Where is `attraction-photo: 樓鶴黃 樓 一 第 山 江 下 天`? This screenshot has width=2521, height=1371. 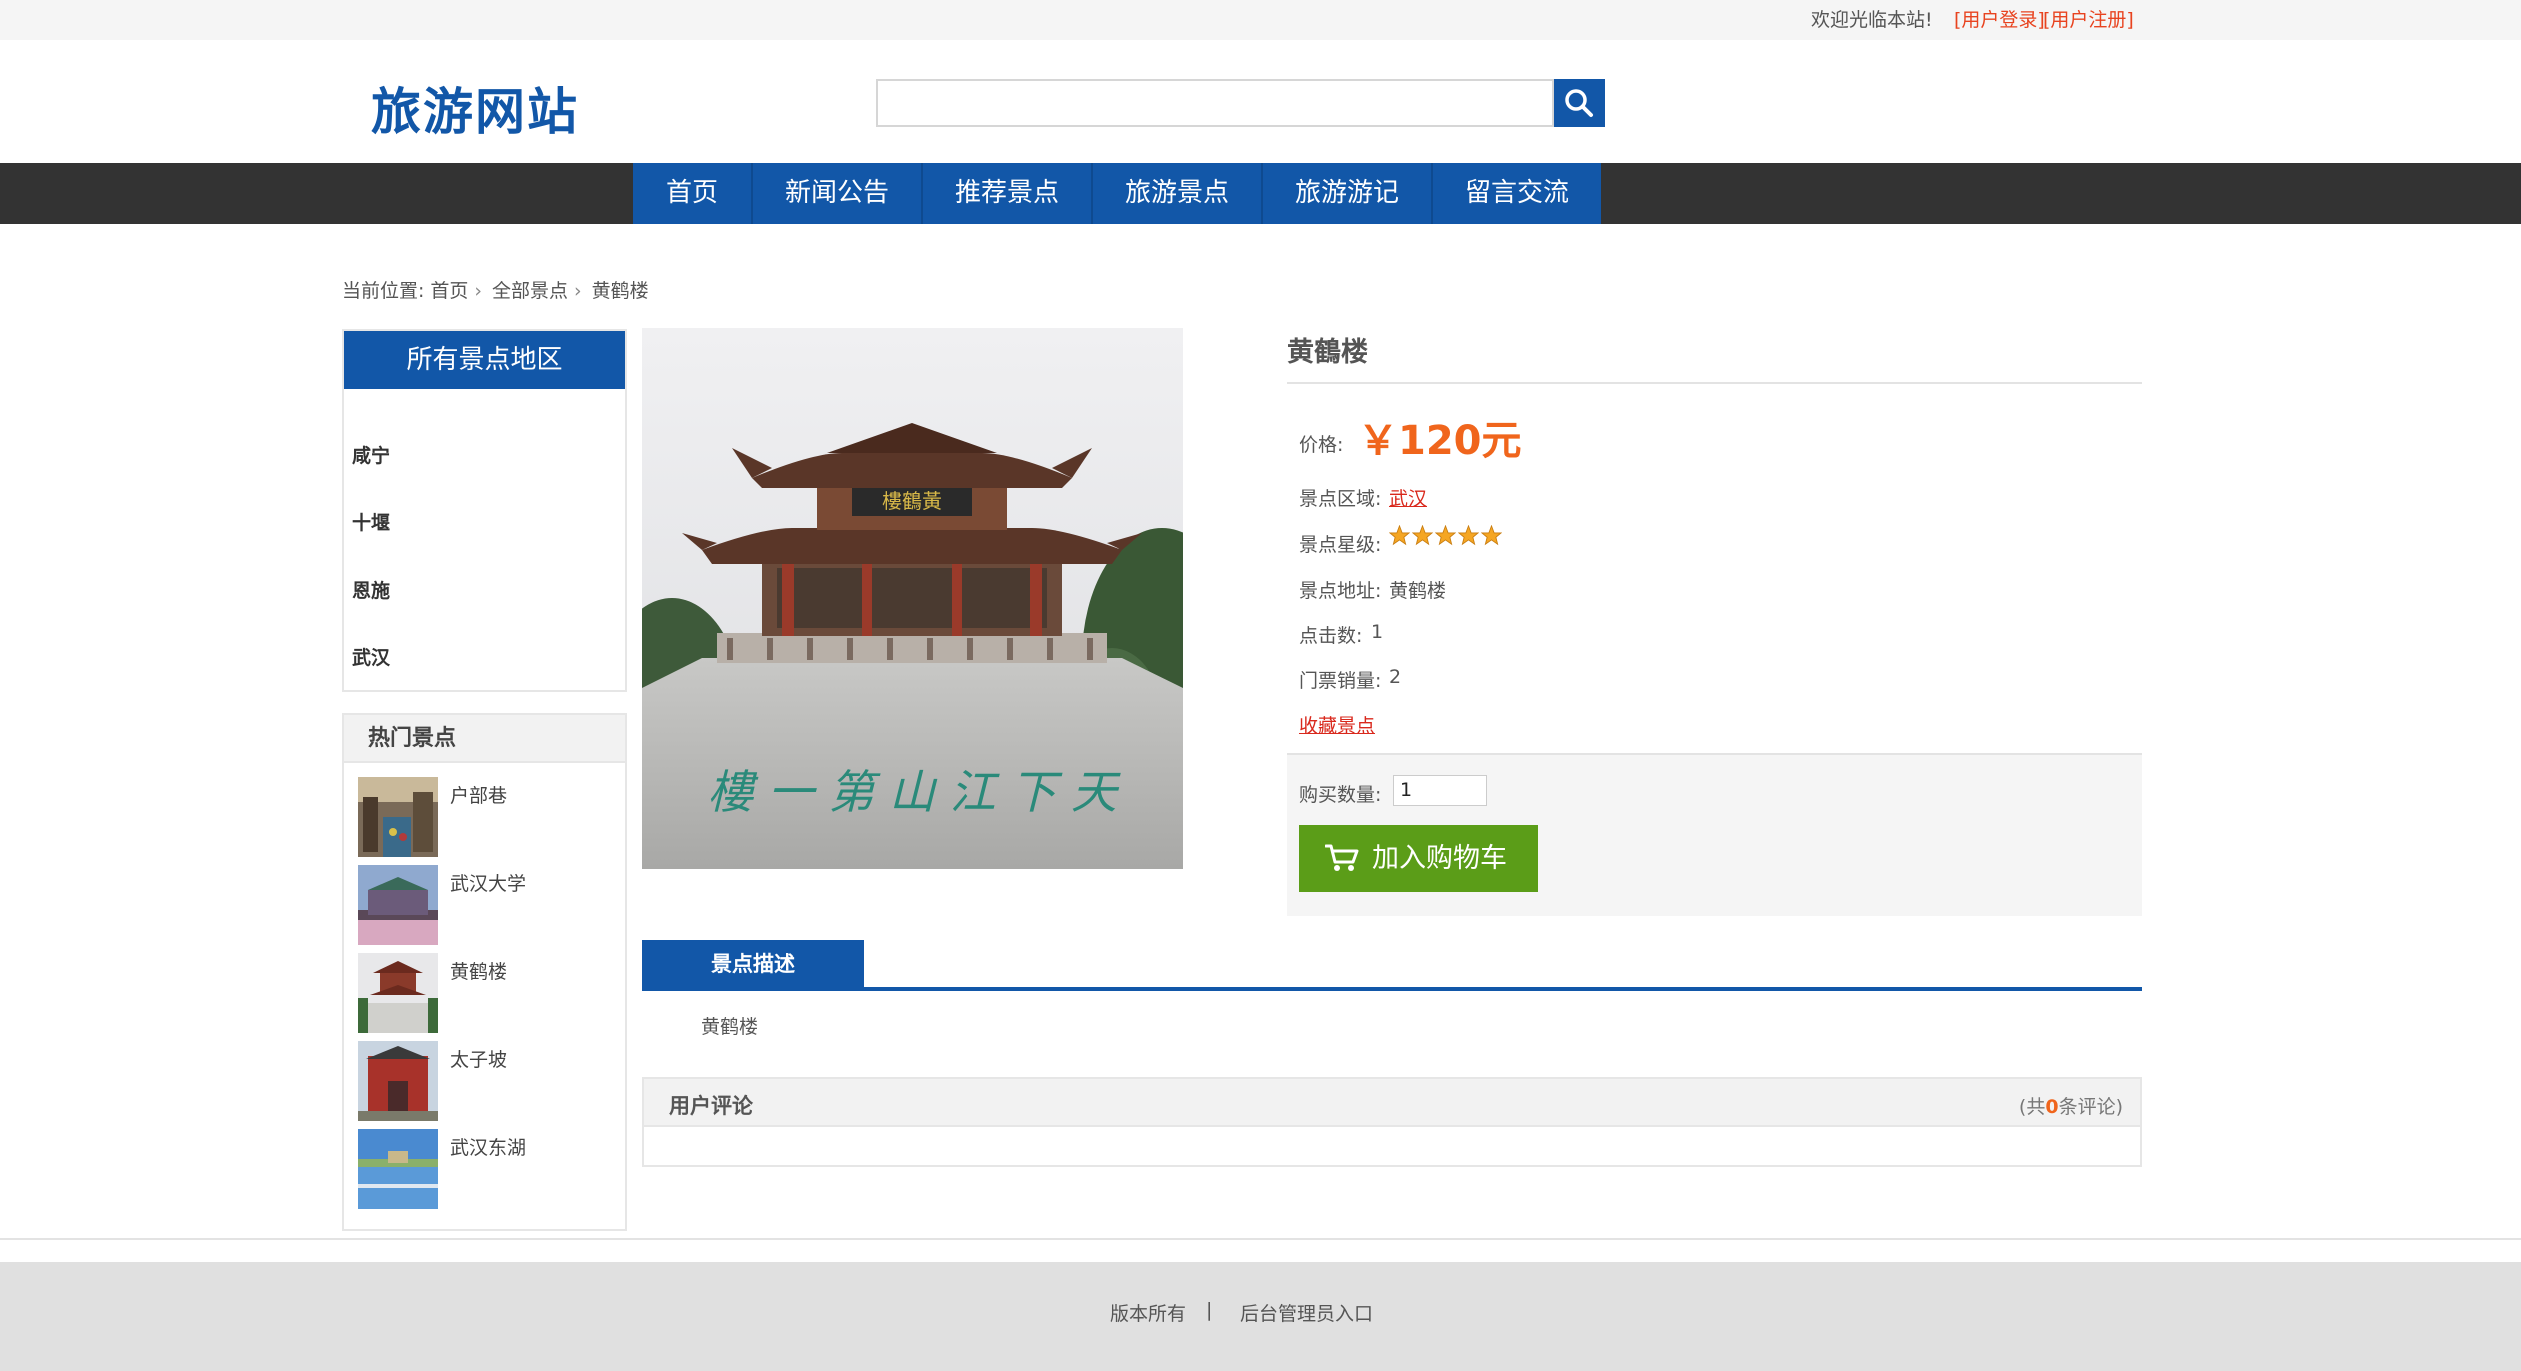
attraction-photo: 樓鶴黃 樓 一 第 山 江 下 天 is located at coordinates (912, 598).